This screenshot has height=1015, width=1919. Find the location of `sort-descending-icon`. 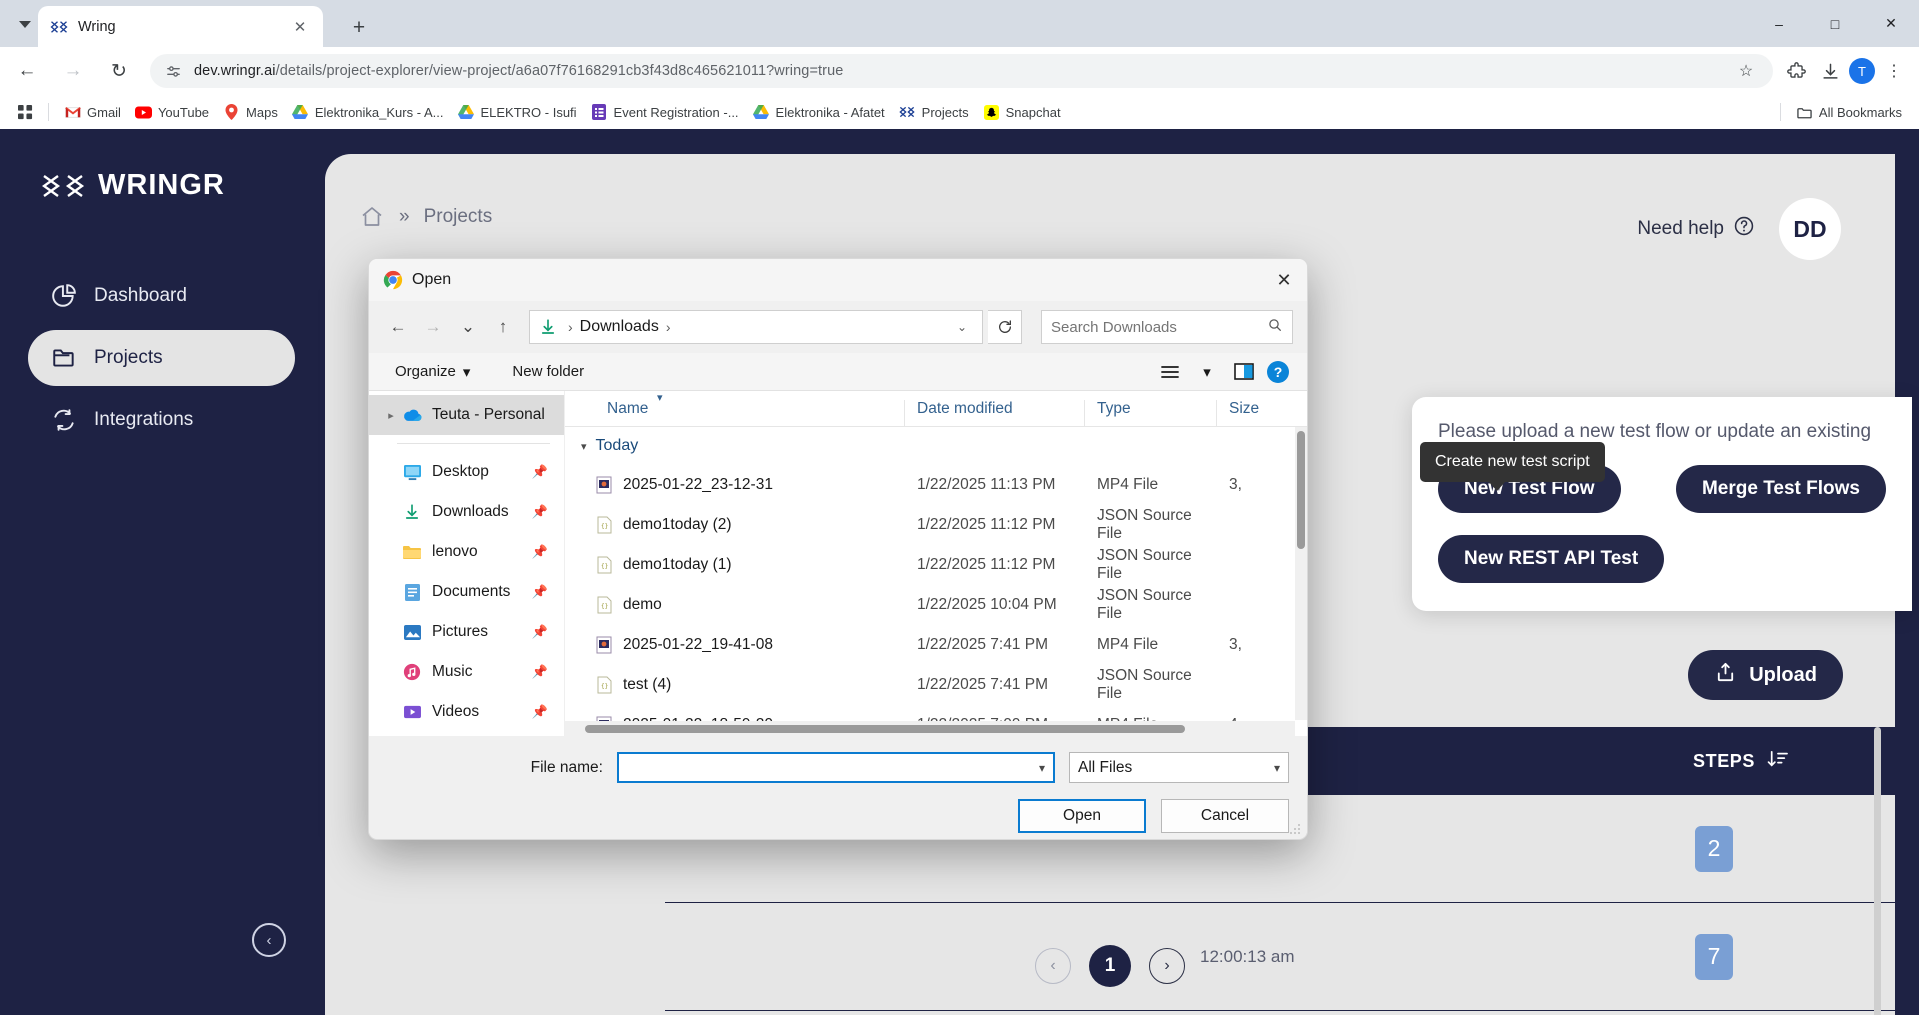

sort-descending-icon is located at coordinates (1778, 761).